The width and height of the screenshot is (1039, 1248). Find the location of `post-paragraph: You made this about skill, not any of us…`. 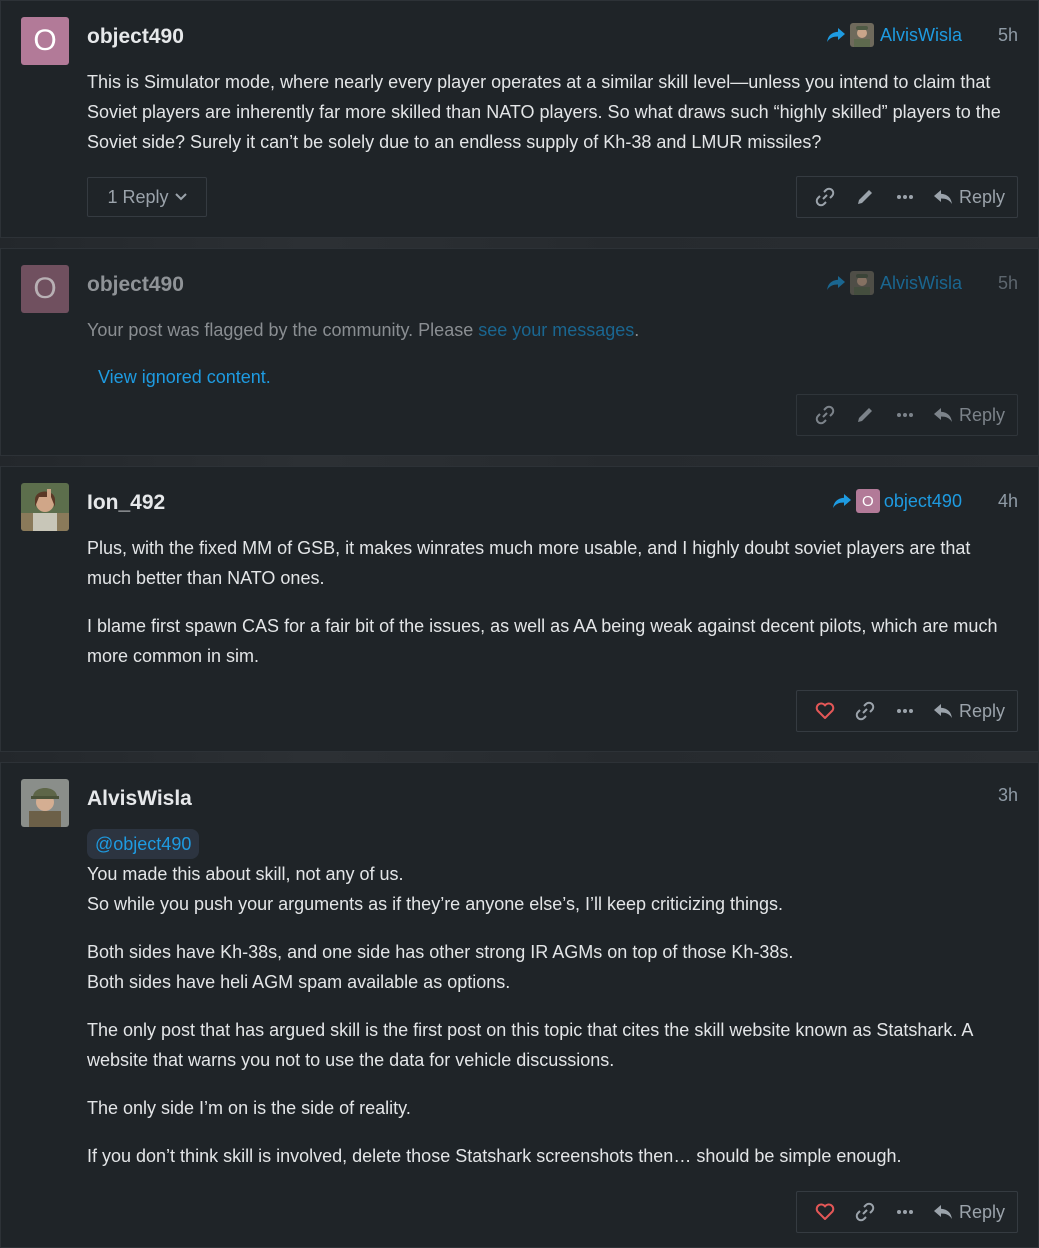

post-paragraph: You made this about skill, not any of us… is located at coordinates (552, 889).